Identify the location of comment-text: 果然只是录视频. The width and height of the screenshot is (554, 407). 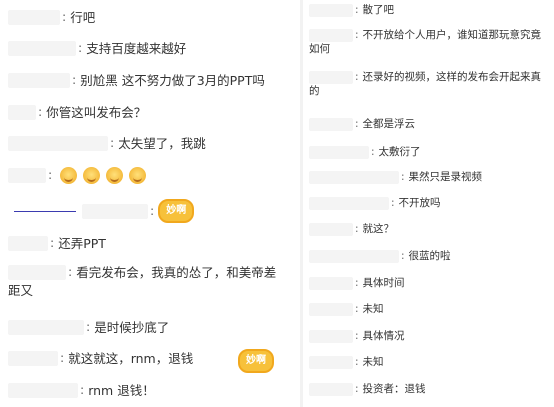
(445, 177).